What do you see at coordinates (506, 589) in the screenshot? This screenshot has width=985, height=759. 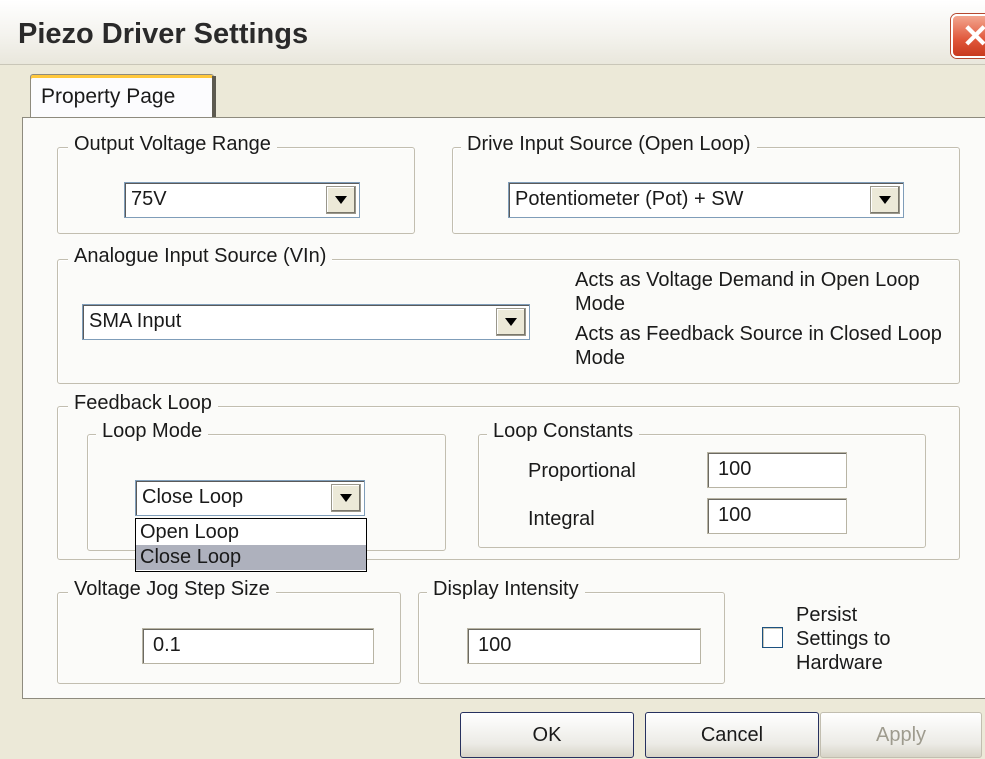 I see `display-intensity-label: Display Intensity` at bounding box center [506, 589].